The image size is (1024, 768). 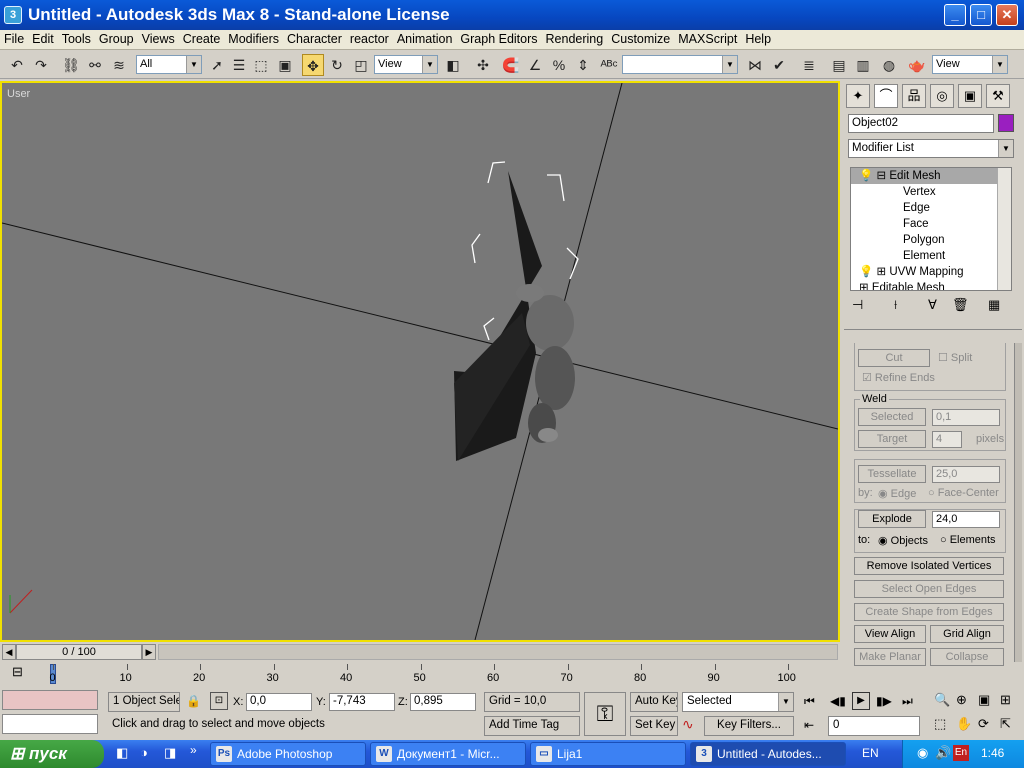 I want to click on time-slider: ◀ 0 / 100 ▶, so click(x=420, y=652).